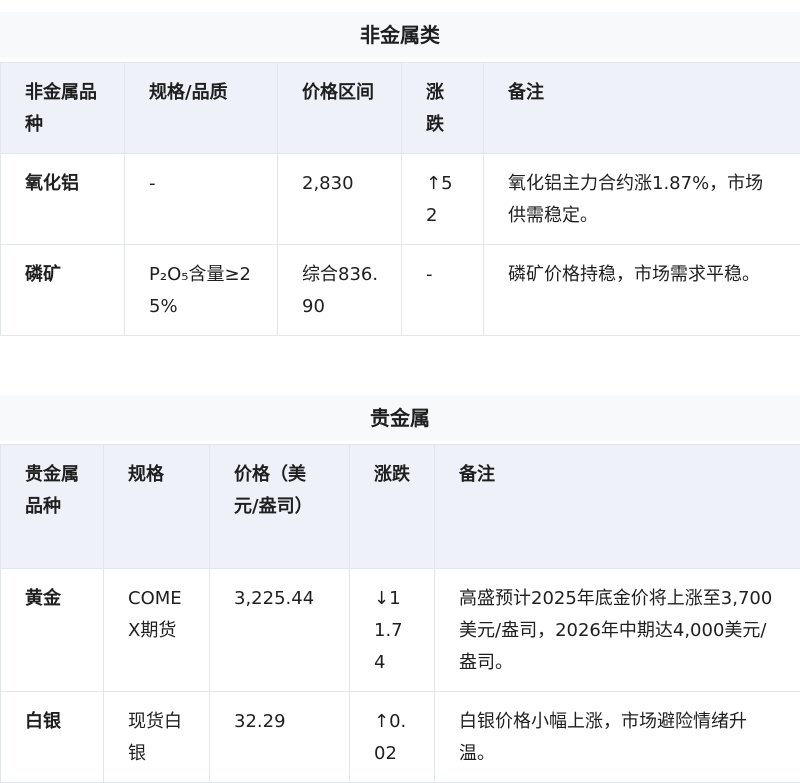 Image resolution: width=800 pixels, height=783 pixels. Describe the element at coordinates (392, 737) in the screenshot. I see `cell-change: ↑0.02` at that location.